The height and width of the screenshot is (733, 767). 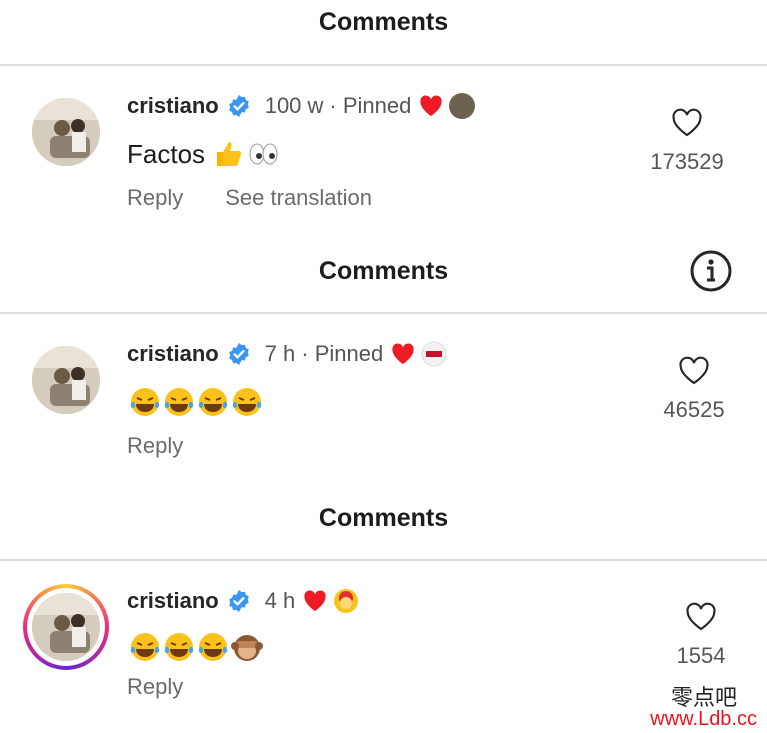 I want to click on like-count: 46525, so click(x=694, y=409).